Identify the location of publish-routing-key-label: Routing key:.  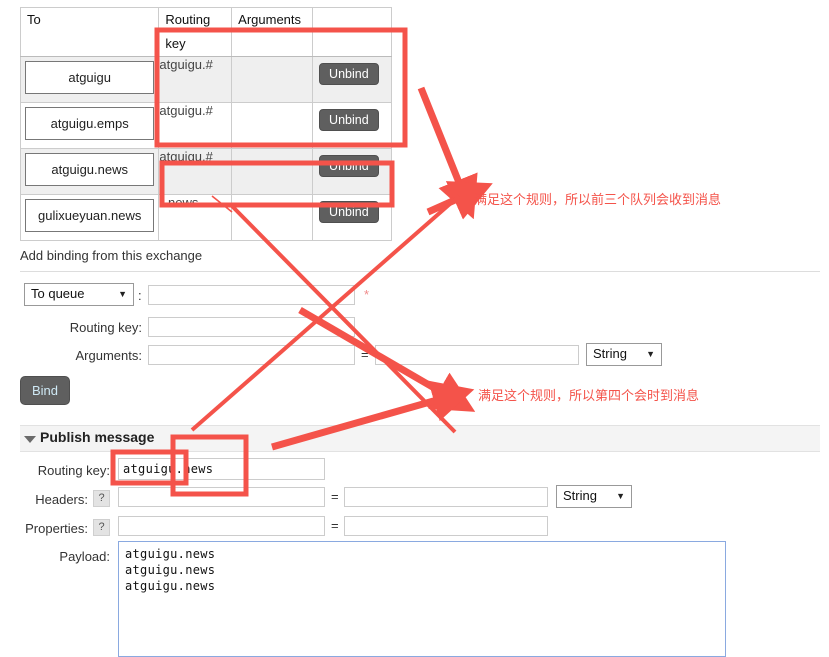
(73, 470).